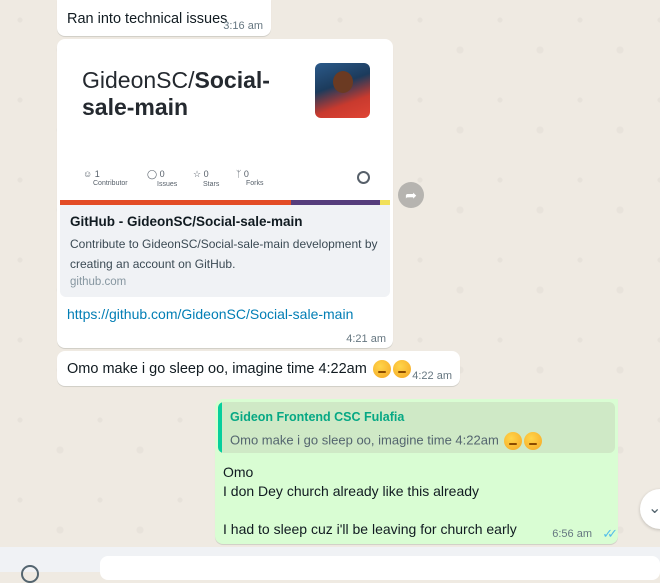 Image resolution: width=660 pixels, height=583 pixels. I want to click on fork-icon: ᛉ, so click(239, 174).